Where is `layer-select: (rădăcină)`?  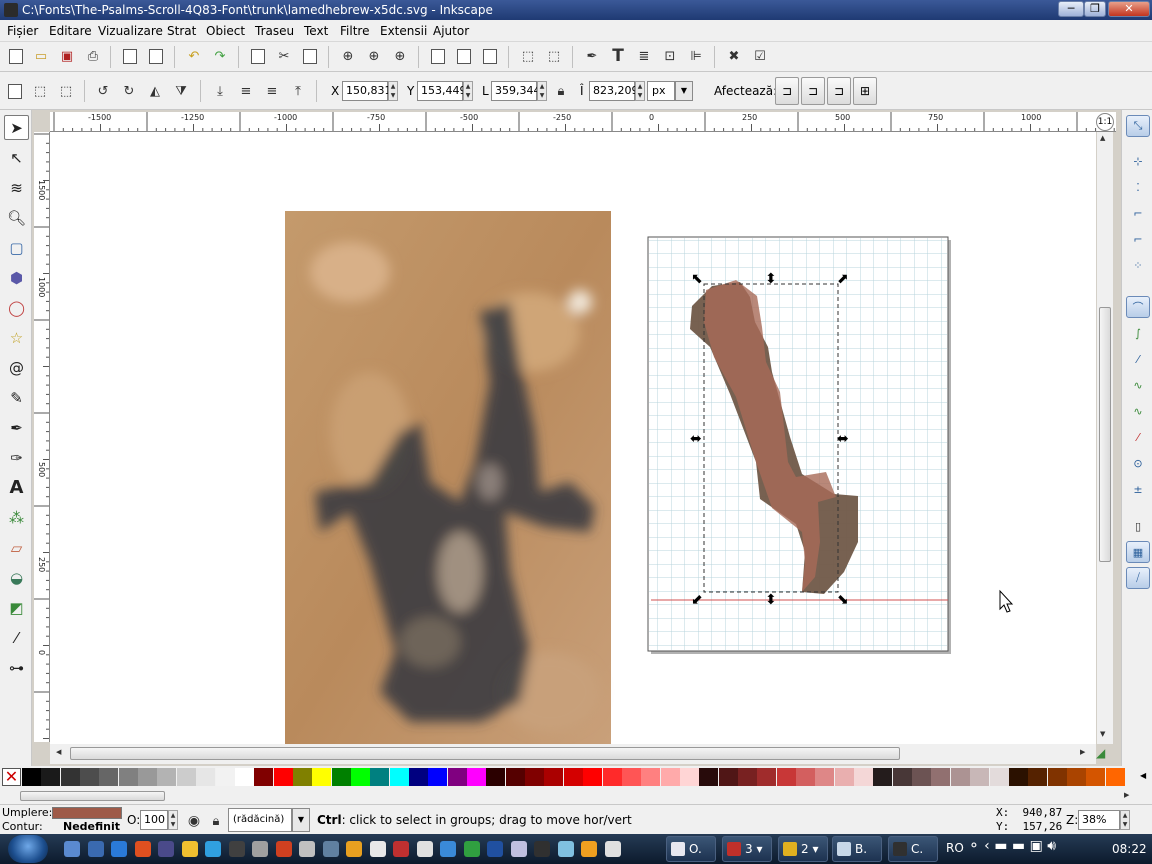 layer-select: (rădăcină) is located at coordinates (260, 820).